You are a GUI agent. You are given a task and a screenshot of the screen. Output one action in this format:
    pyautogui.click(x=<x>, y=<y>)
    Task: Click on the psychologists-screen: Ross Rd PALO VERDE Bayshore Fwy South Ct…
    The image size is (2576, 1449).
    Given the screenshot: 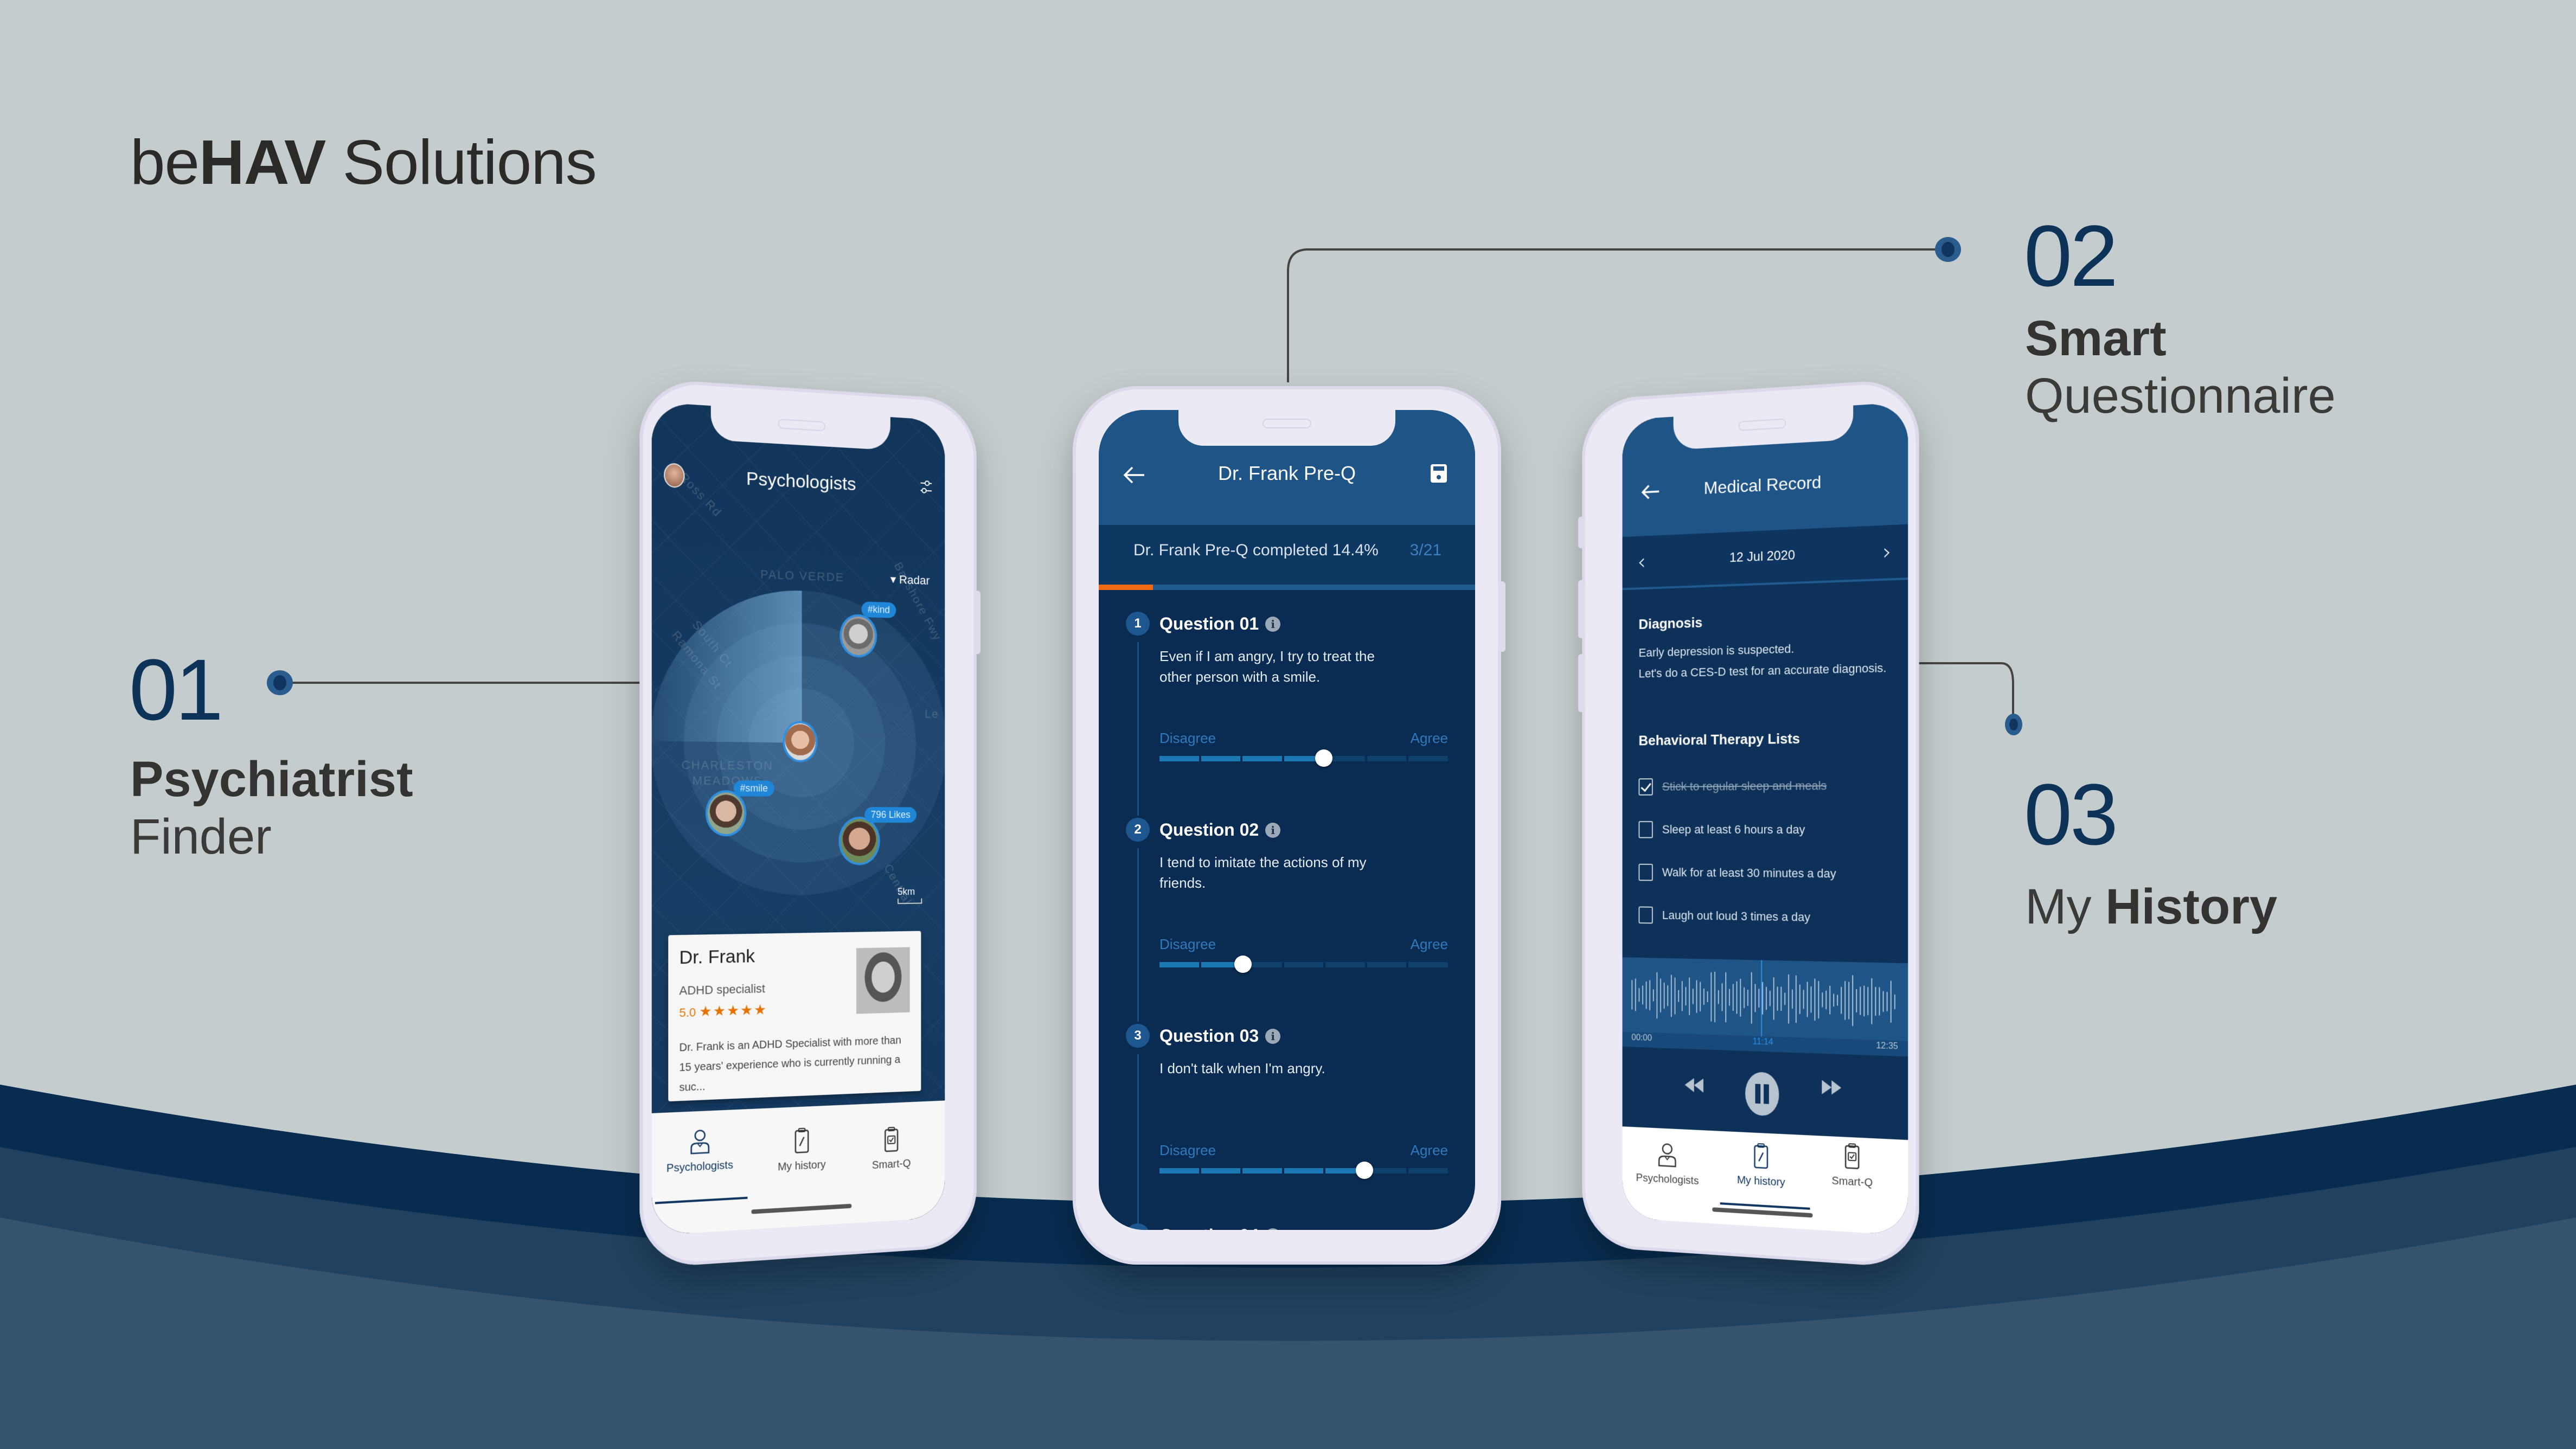 What is the action you would take?
    pyautogui.click(x=798, y=819)
    